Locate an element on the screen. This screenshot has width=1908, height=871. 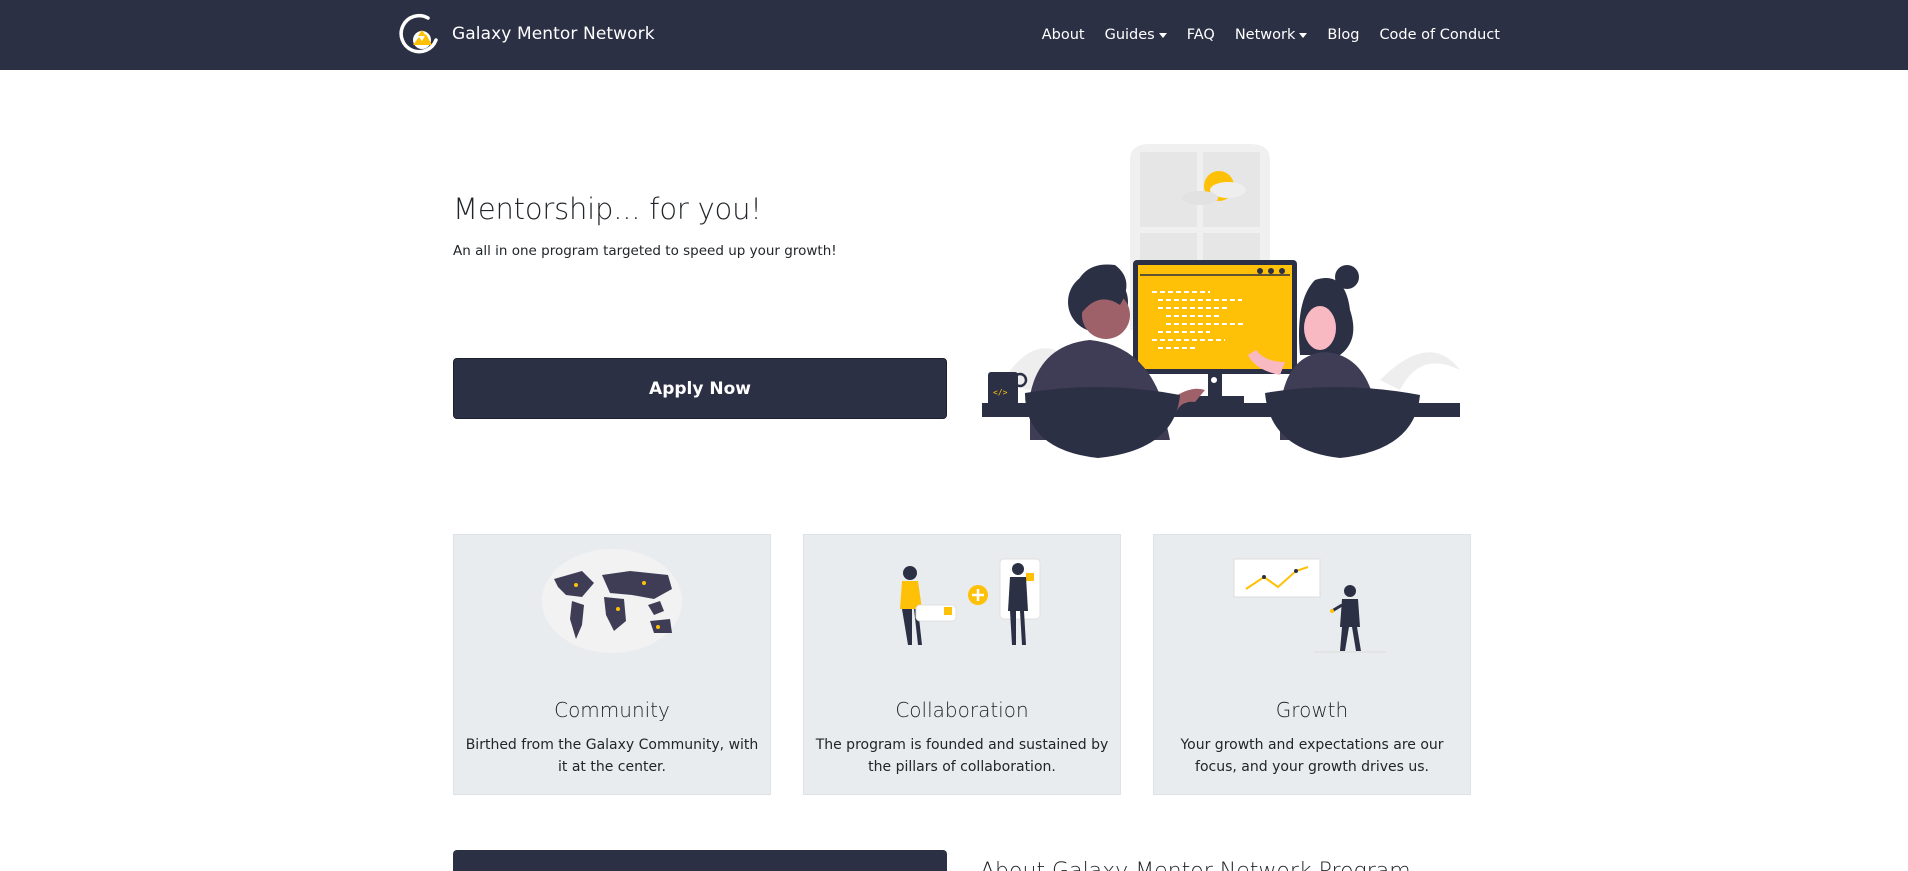
card-title: Collaboration is located at coordinates (962, 710).